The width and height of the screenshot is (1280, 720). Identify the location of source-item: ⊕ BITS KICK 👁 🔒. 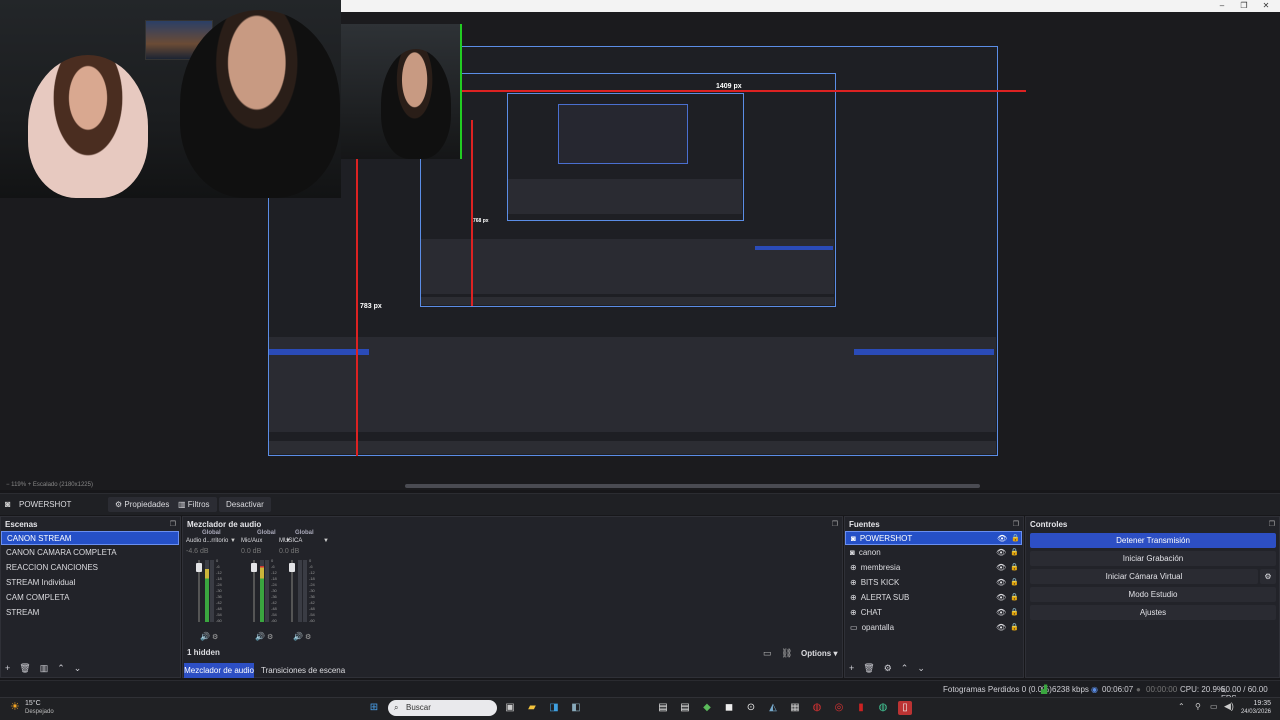
(933, 583).